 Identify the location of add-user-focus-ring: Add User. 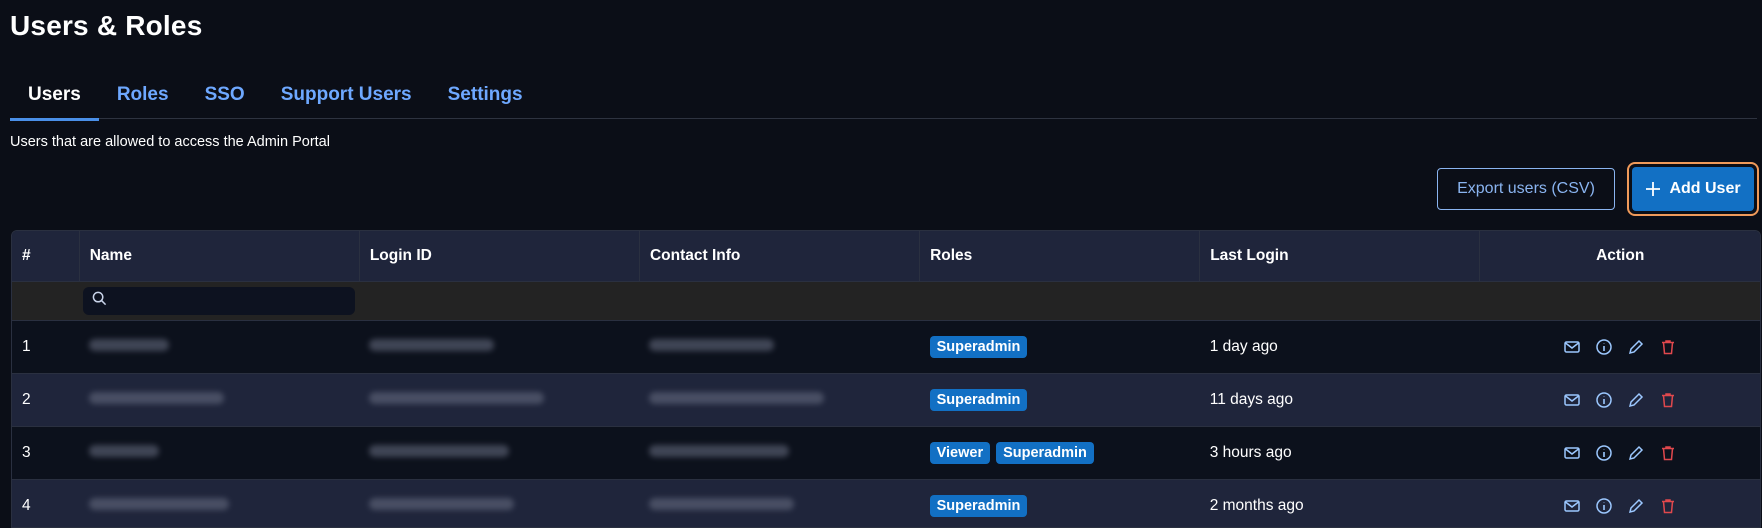
(1693, 189).